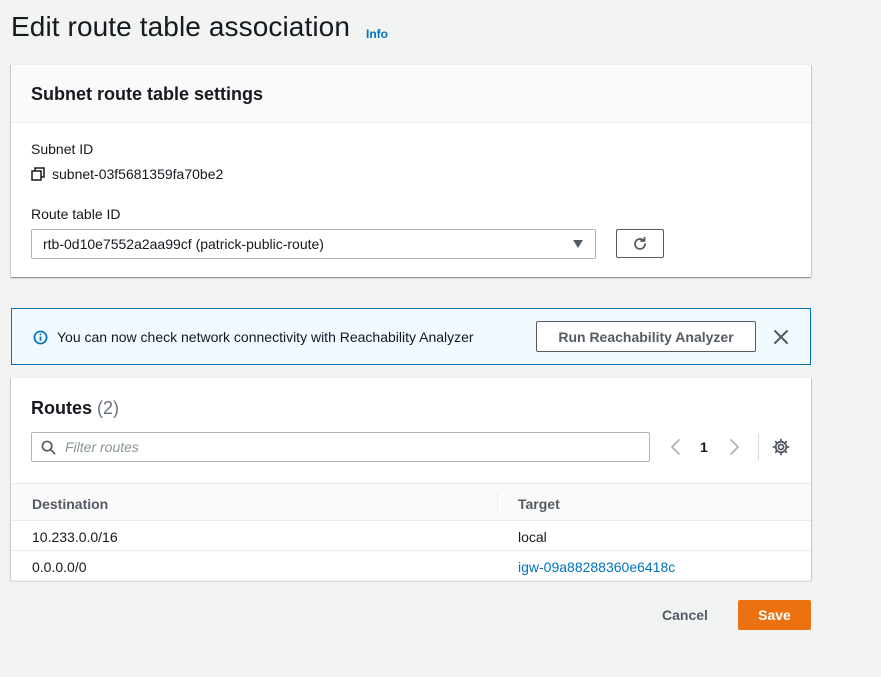 The width and height of the screenshot is (881, 677). I want to click on panel-heading: Subnet route table settings, so click(147, 94).